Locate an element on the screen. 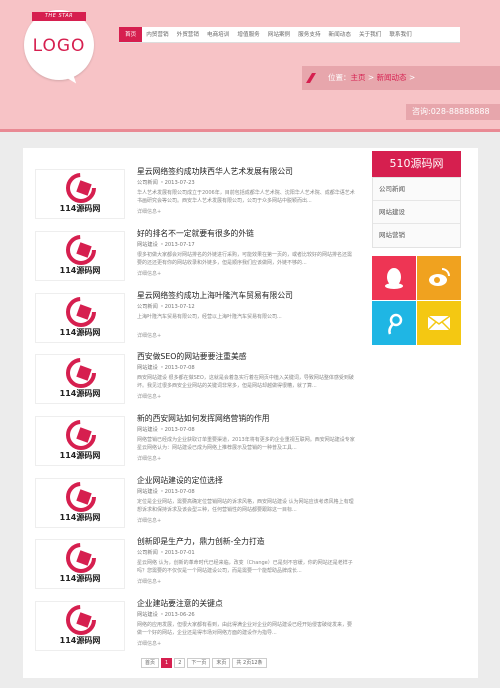 This screenshot has height=688, width=500. pagination-total: 共 2页12条 is located at coordinates (249, 663).